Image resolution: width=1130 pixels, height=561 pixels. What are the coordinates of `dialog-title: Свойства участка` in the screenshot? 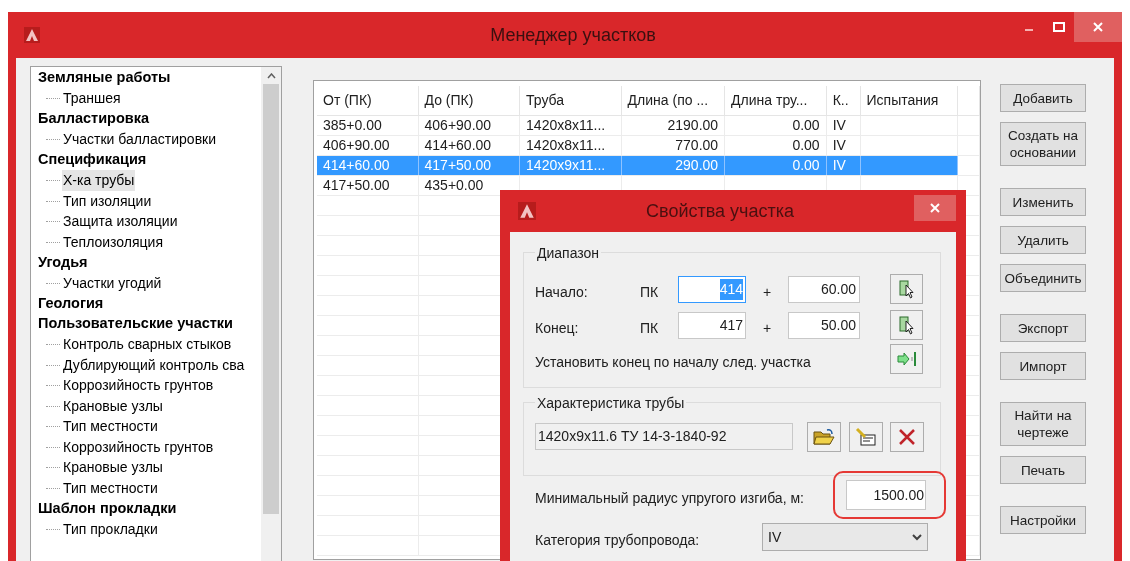 It's located at (720, 211).